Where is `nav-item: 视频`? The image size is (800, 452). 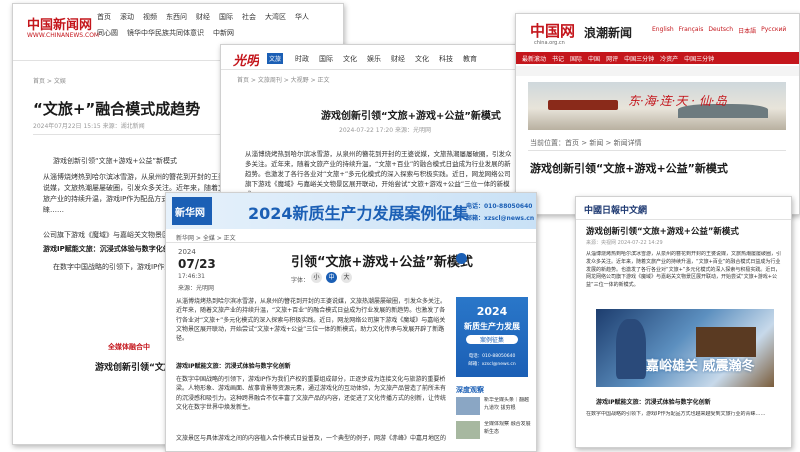
nav-item: 视频 is located at coordinates (150, 17).